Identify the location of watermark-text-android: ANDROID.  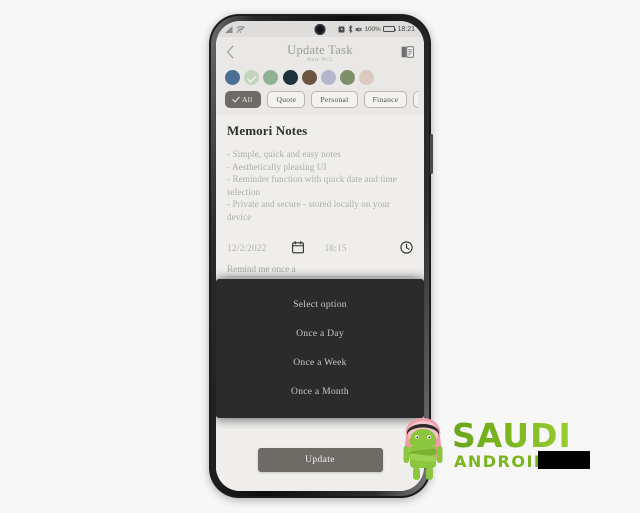
(501, 461).